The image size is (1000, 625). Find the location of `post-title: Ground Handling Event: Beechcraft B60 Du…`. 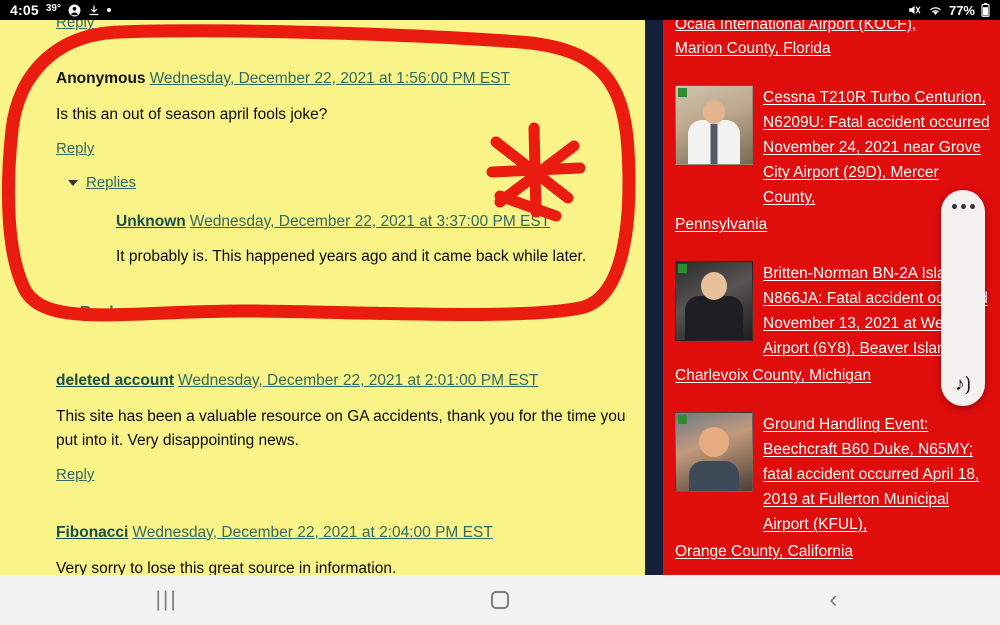

post-title: Ground Handling Event: Beechcraft B60 Du… is located at coordinates (878, 474).